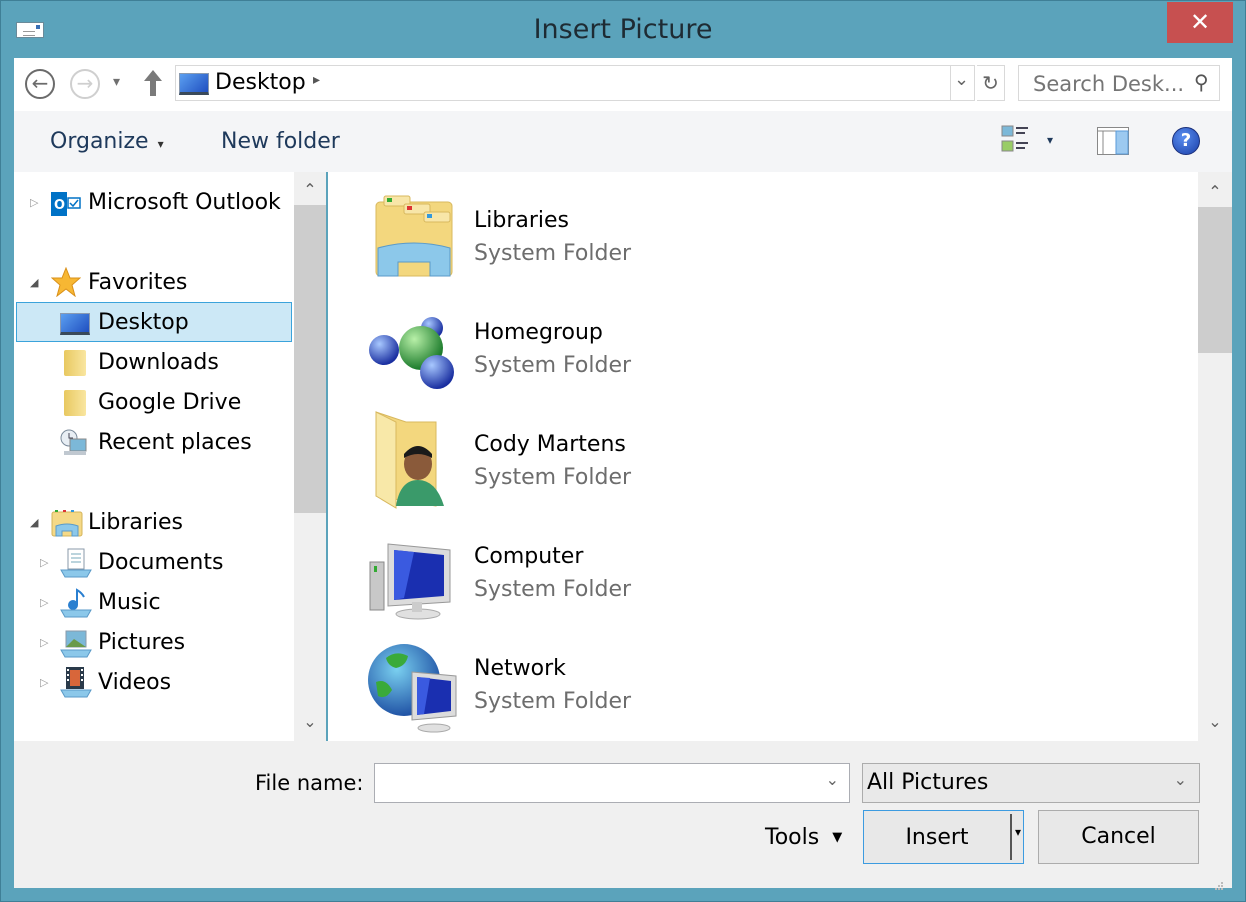 This screenshot has height=902, width=1246. I want to click on file-type-value: All Pictures, so click(928, 782).